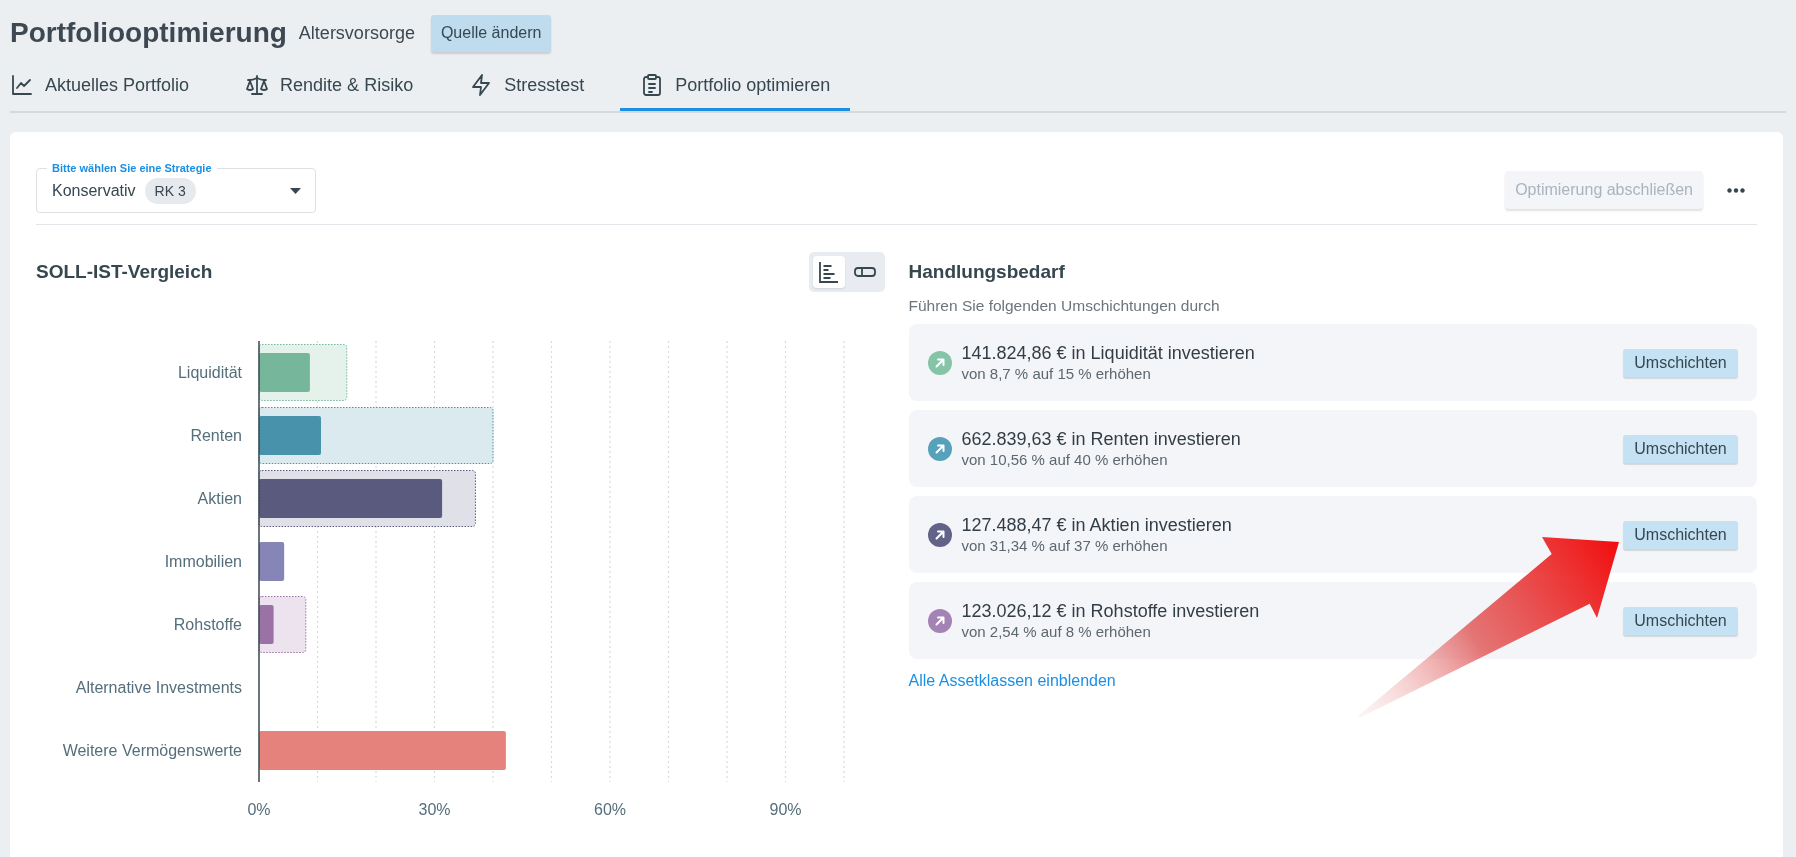  What do you see at coordinates (259, 809) in the screenshot?
I see `axis-tick-label: 0%` at bounding box center [259, 809].